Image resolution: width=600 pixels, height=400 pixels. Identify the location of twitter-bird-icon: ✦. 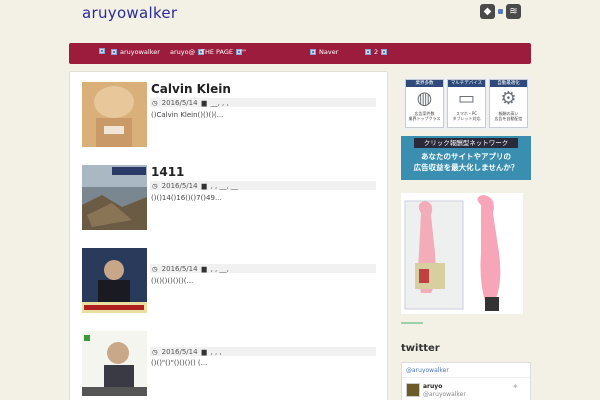
(515, 386).